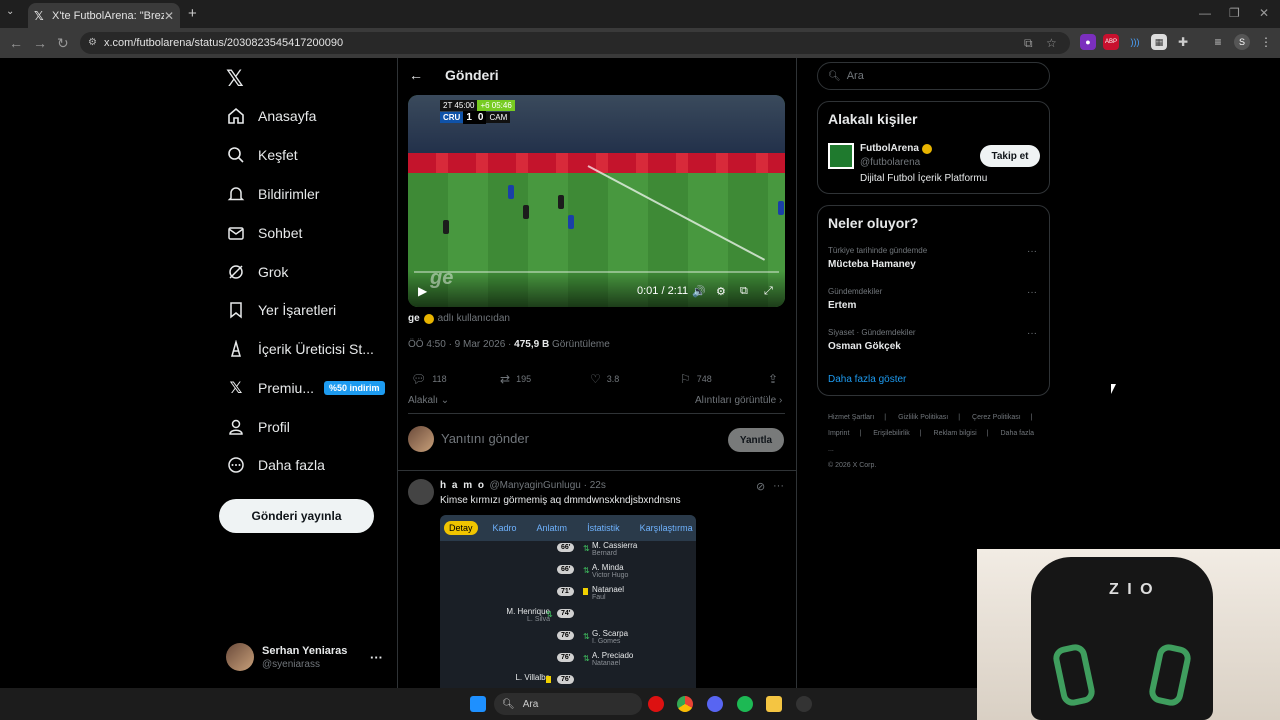  I want to click on forward-icon: →, so click(40, 43).